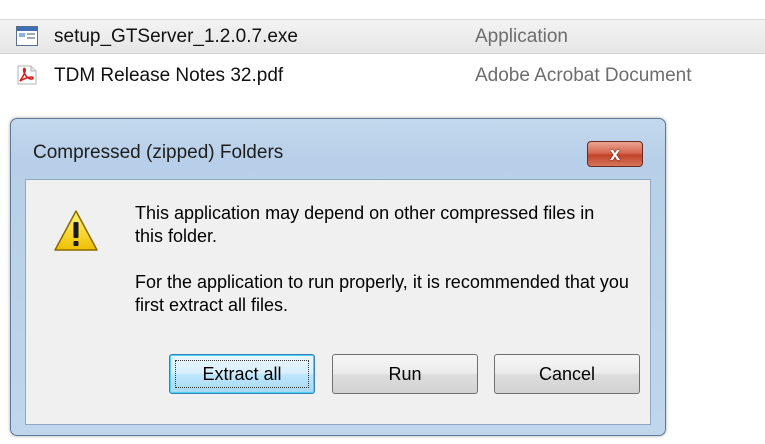 The height and width of the screenshot is (444, 765). I want to click on dialog-title: Compressed (zipped) Folders, so click(158, 152).